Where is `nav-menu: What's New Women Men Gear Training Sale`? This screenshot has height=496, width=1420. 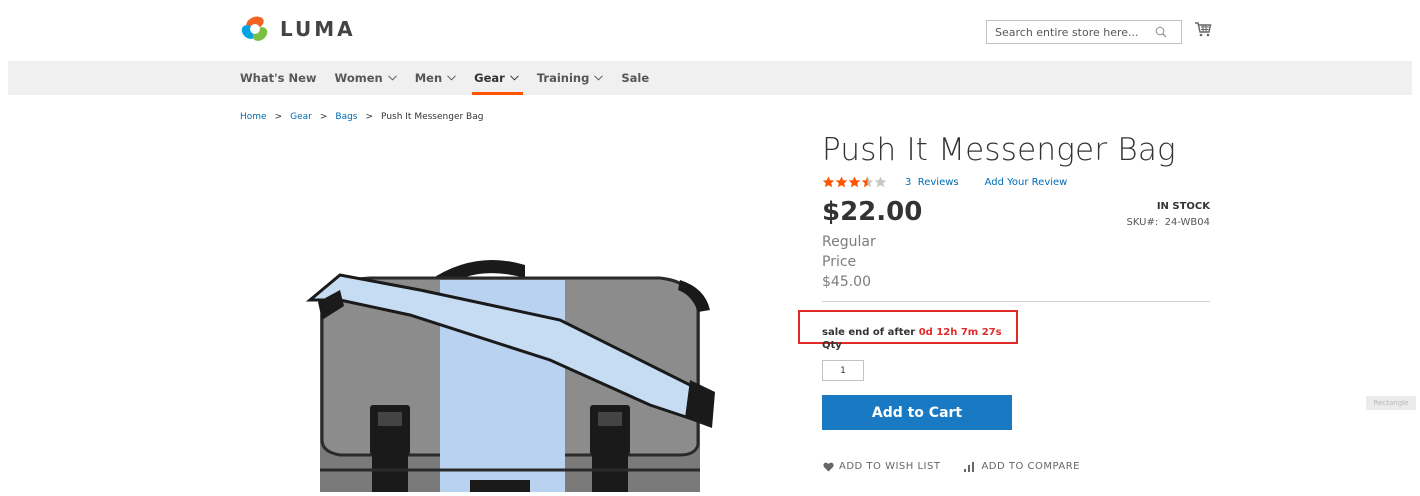
nav-menu: What's New Women Men Gear Training Sale is located at coordinates (453, 78).